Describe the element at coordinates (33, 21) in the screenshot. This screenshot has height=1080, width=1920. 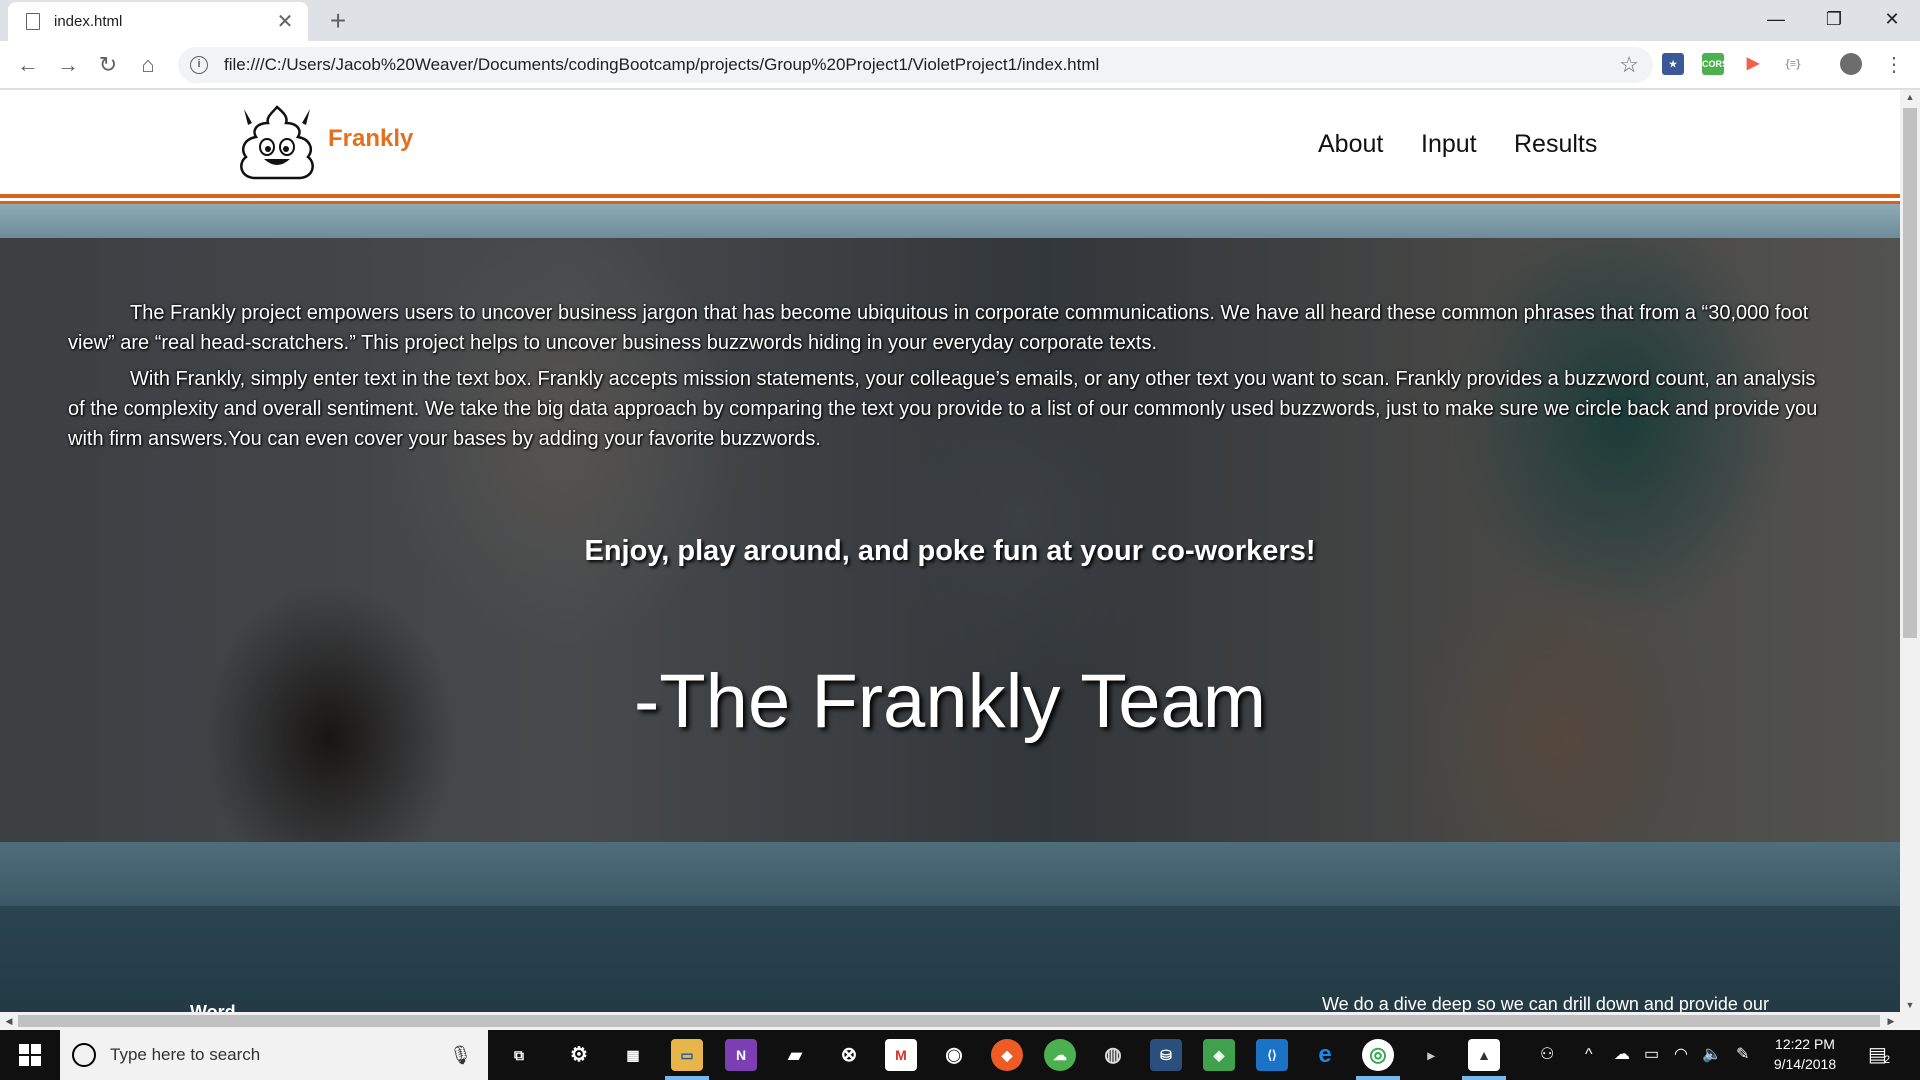
I see `file-icon` at that location.